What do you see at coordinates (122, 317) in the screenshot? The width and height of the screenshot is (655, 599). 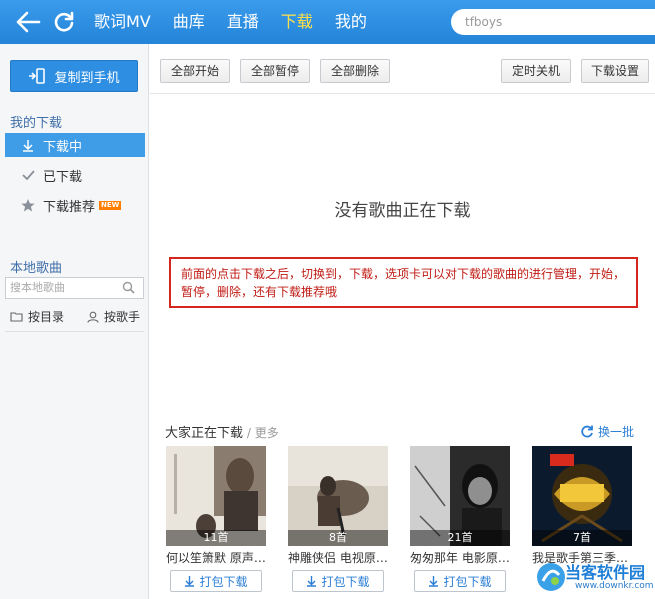 I see `by-singer-label: 按歌手` at bounding box center [122, 317].